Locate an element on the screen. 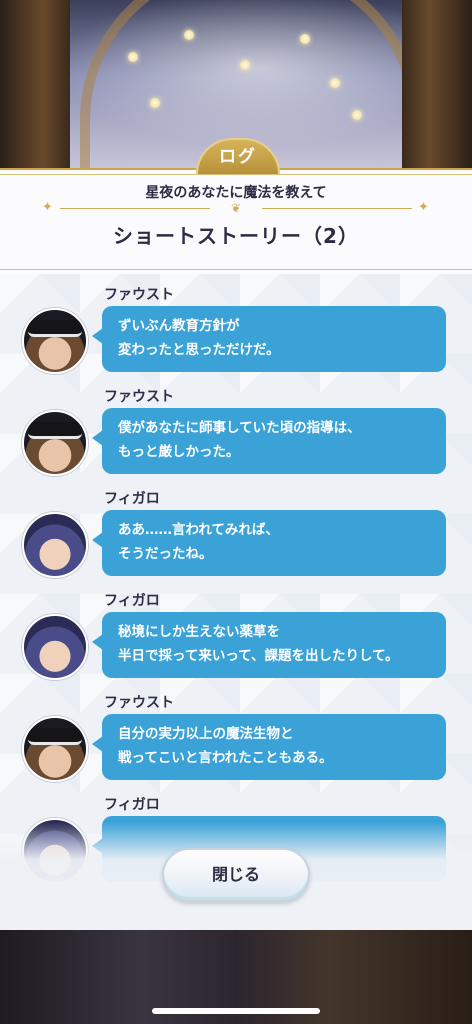 Image resolution: width=472 pixels, height=1024 pixels. story-title: ショートストーリー（2） is located at coordinates (236, 236).